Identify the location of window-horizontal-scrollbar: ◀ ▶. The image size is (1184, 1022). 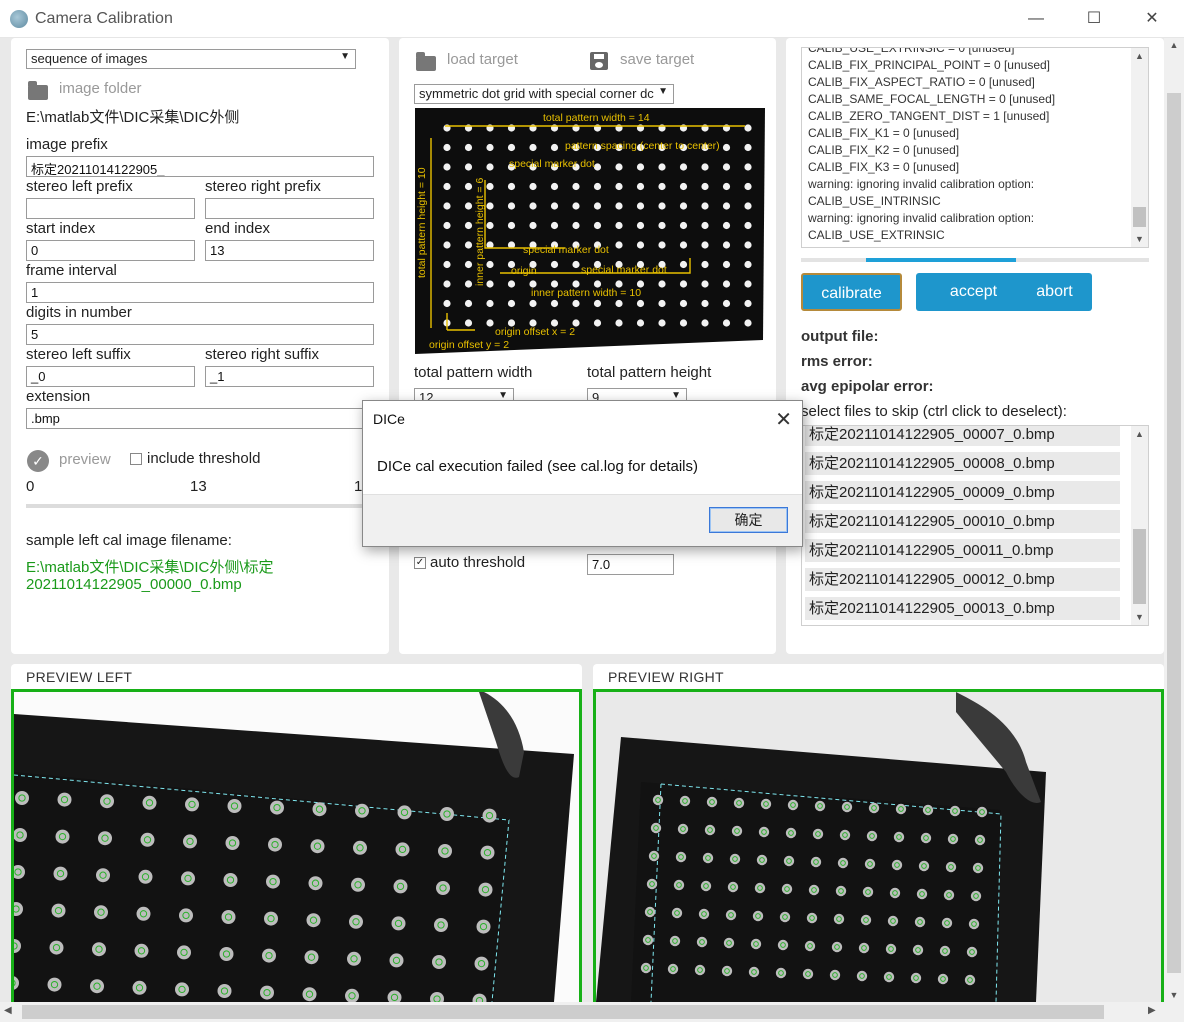
(582, 1012).